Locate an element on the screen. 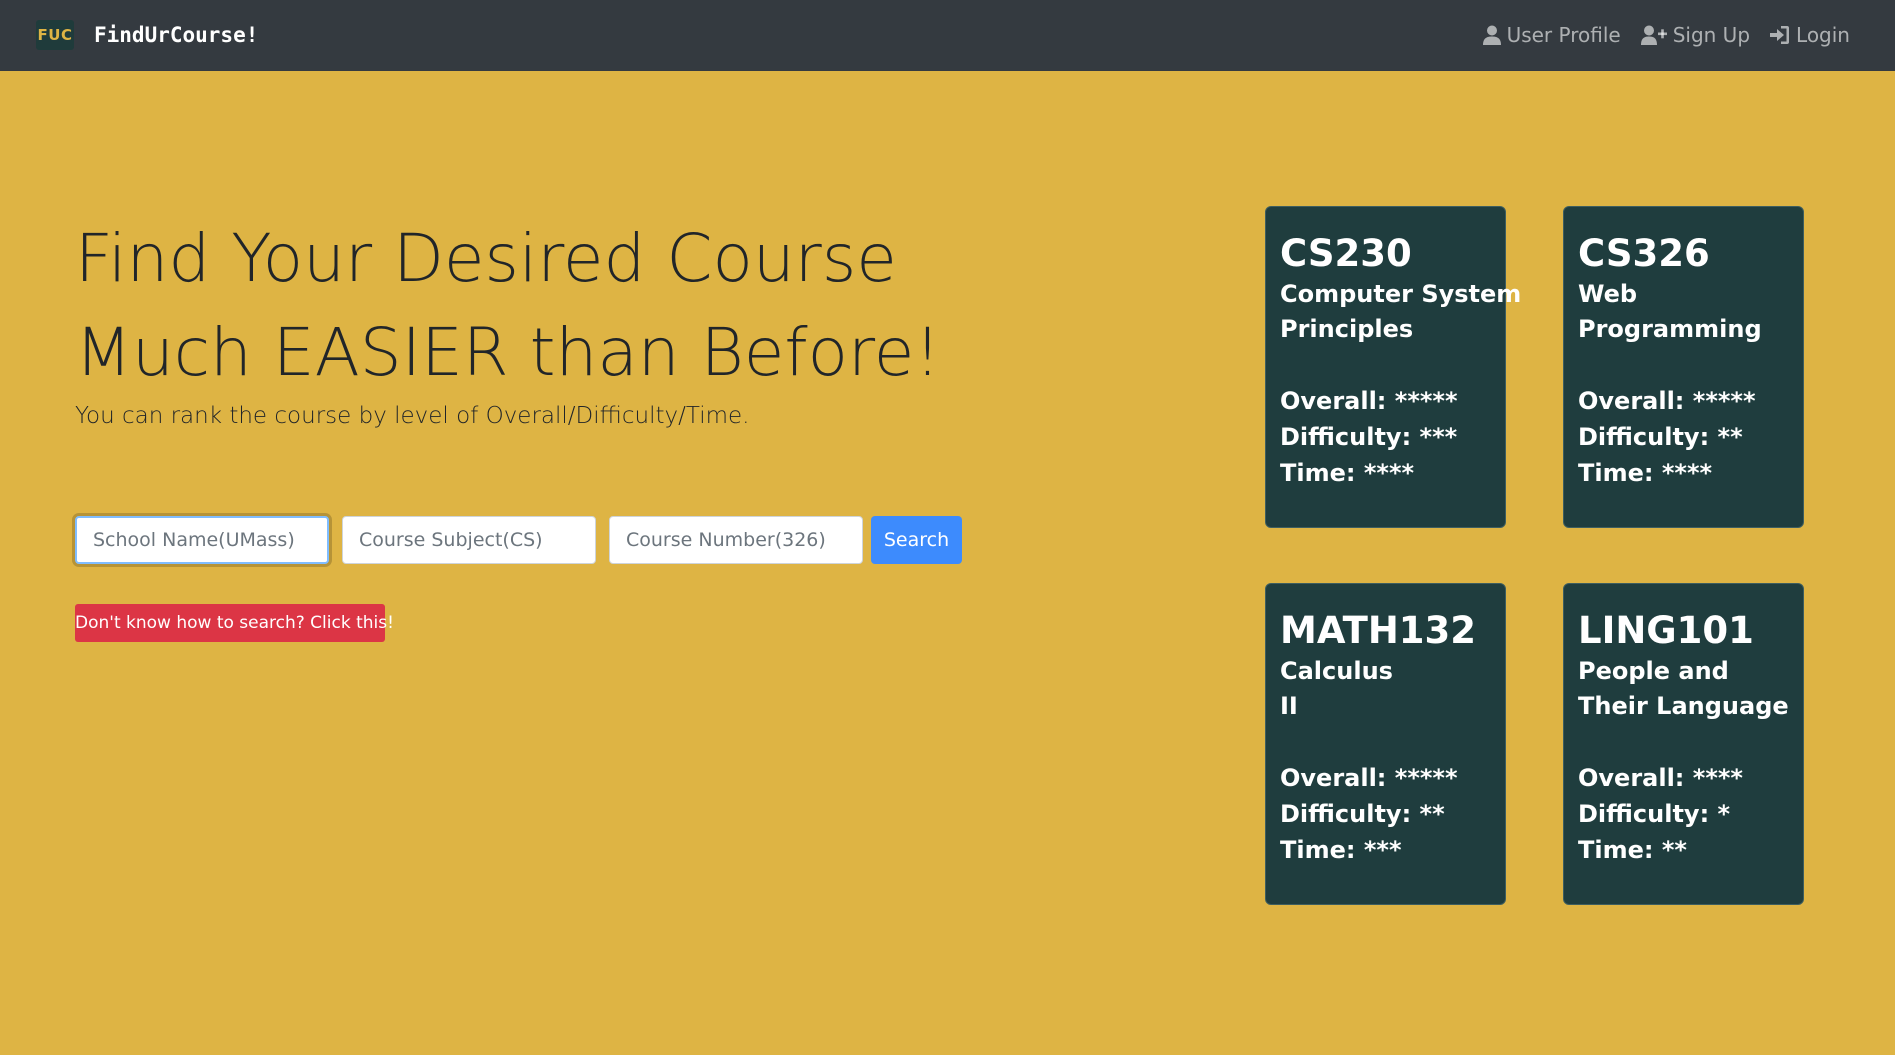 This screenshot has height=1055, width=1895. nav-links: User Profile Sign Up Login is located at coordinates (1666, 35).